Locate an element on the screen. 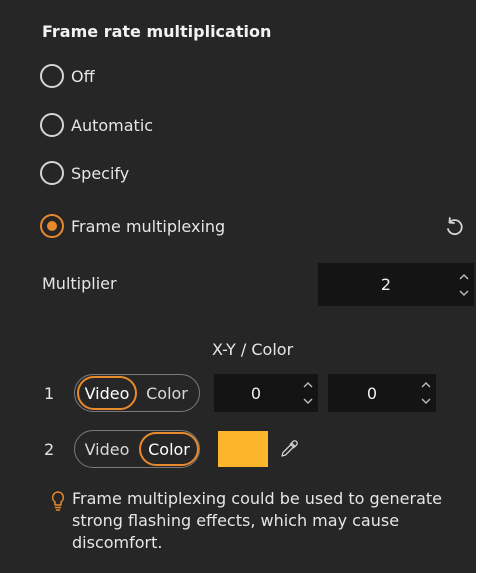 The image size is (488, 573). section-title: Frame rate multiplication is located at coordinates (157, 31).